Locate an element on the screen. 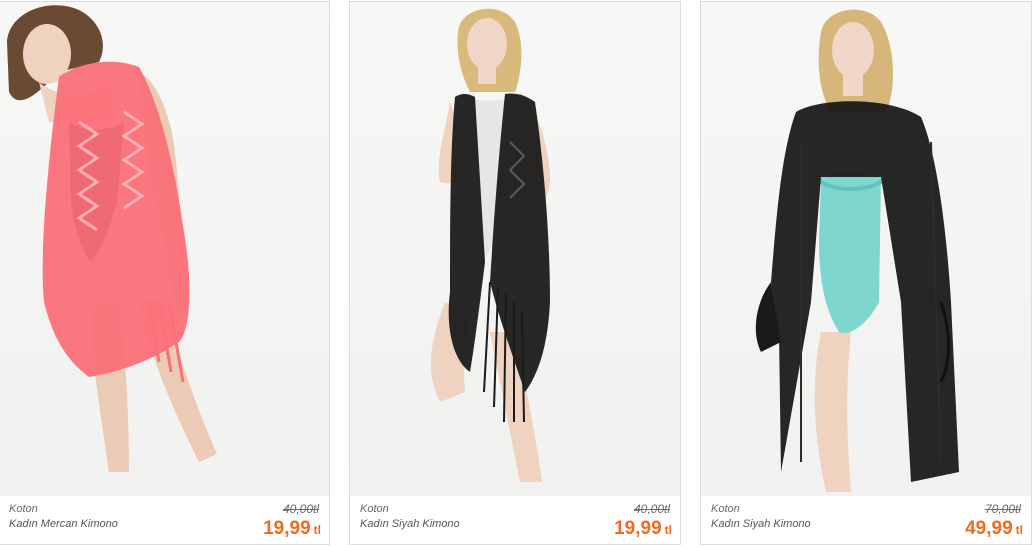 The width and height of the screenshot is (1034, 547). current-price: 49,99 tl is located at coordinates (994, 529).